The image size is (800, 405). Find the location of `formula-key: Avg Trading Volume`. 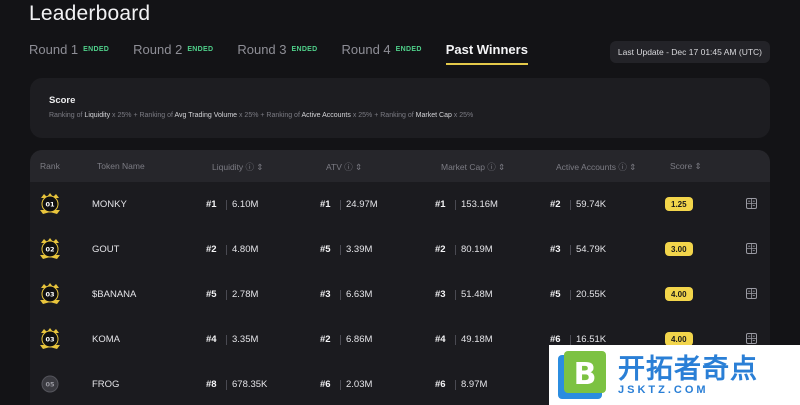

formula-key: Avg Trading Volume is located at coordinates (206, 115).